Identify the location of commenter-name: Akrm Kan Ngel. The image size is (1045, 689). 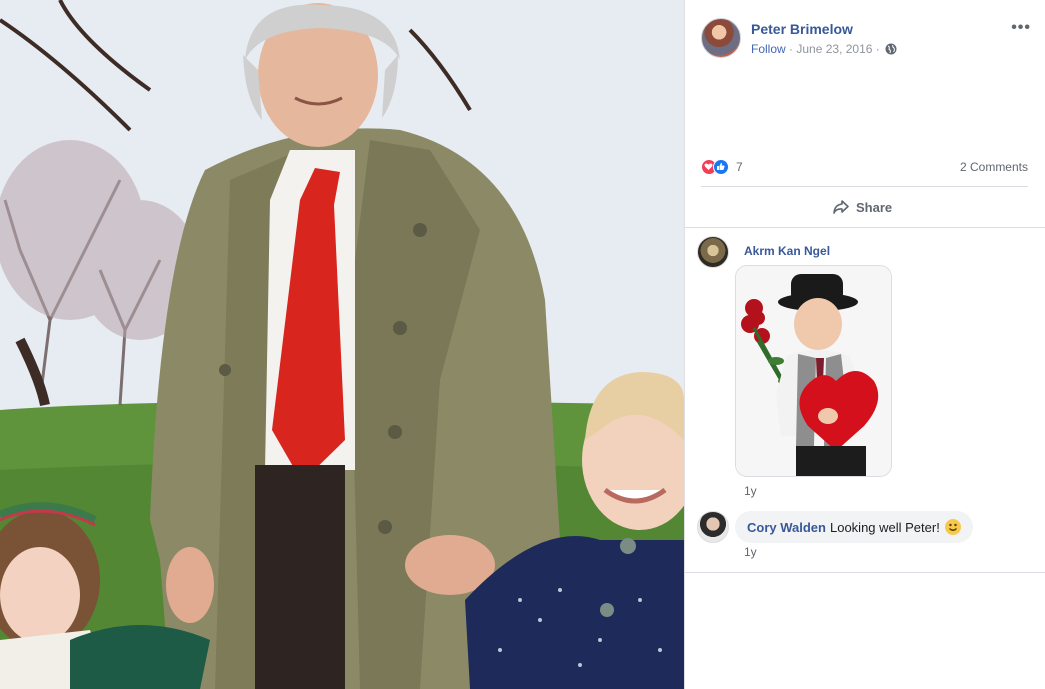
(787, 251).